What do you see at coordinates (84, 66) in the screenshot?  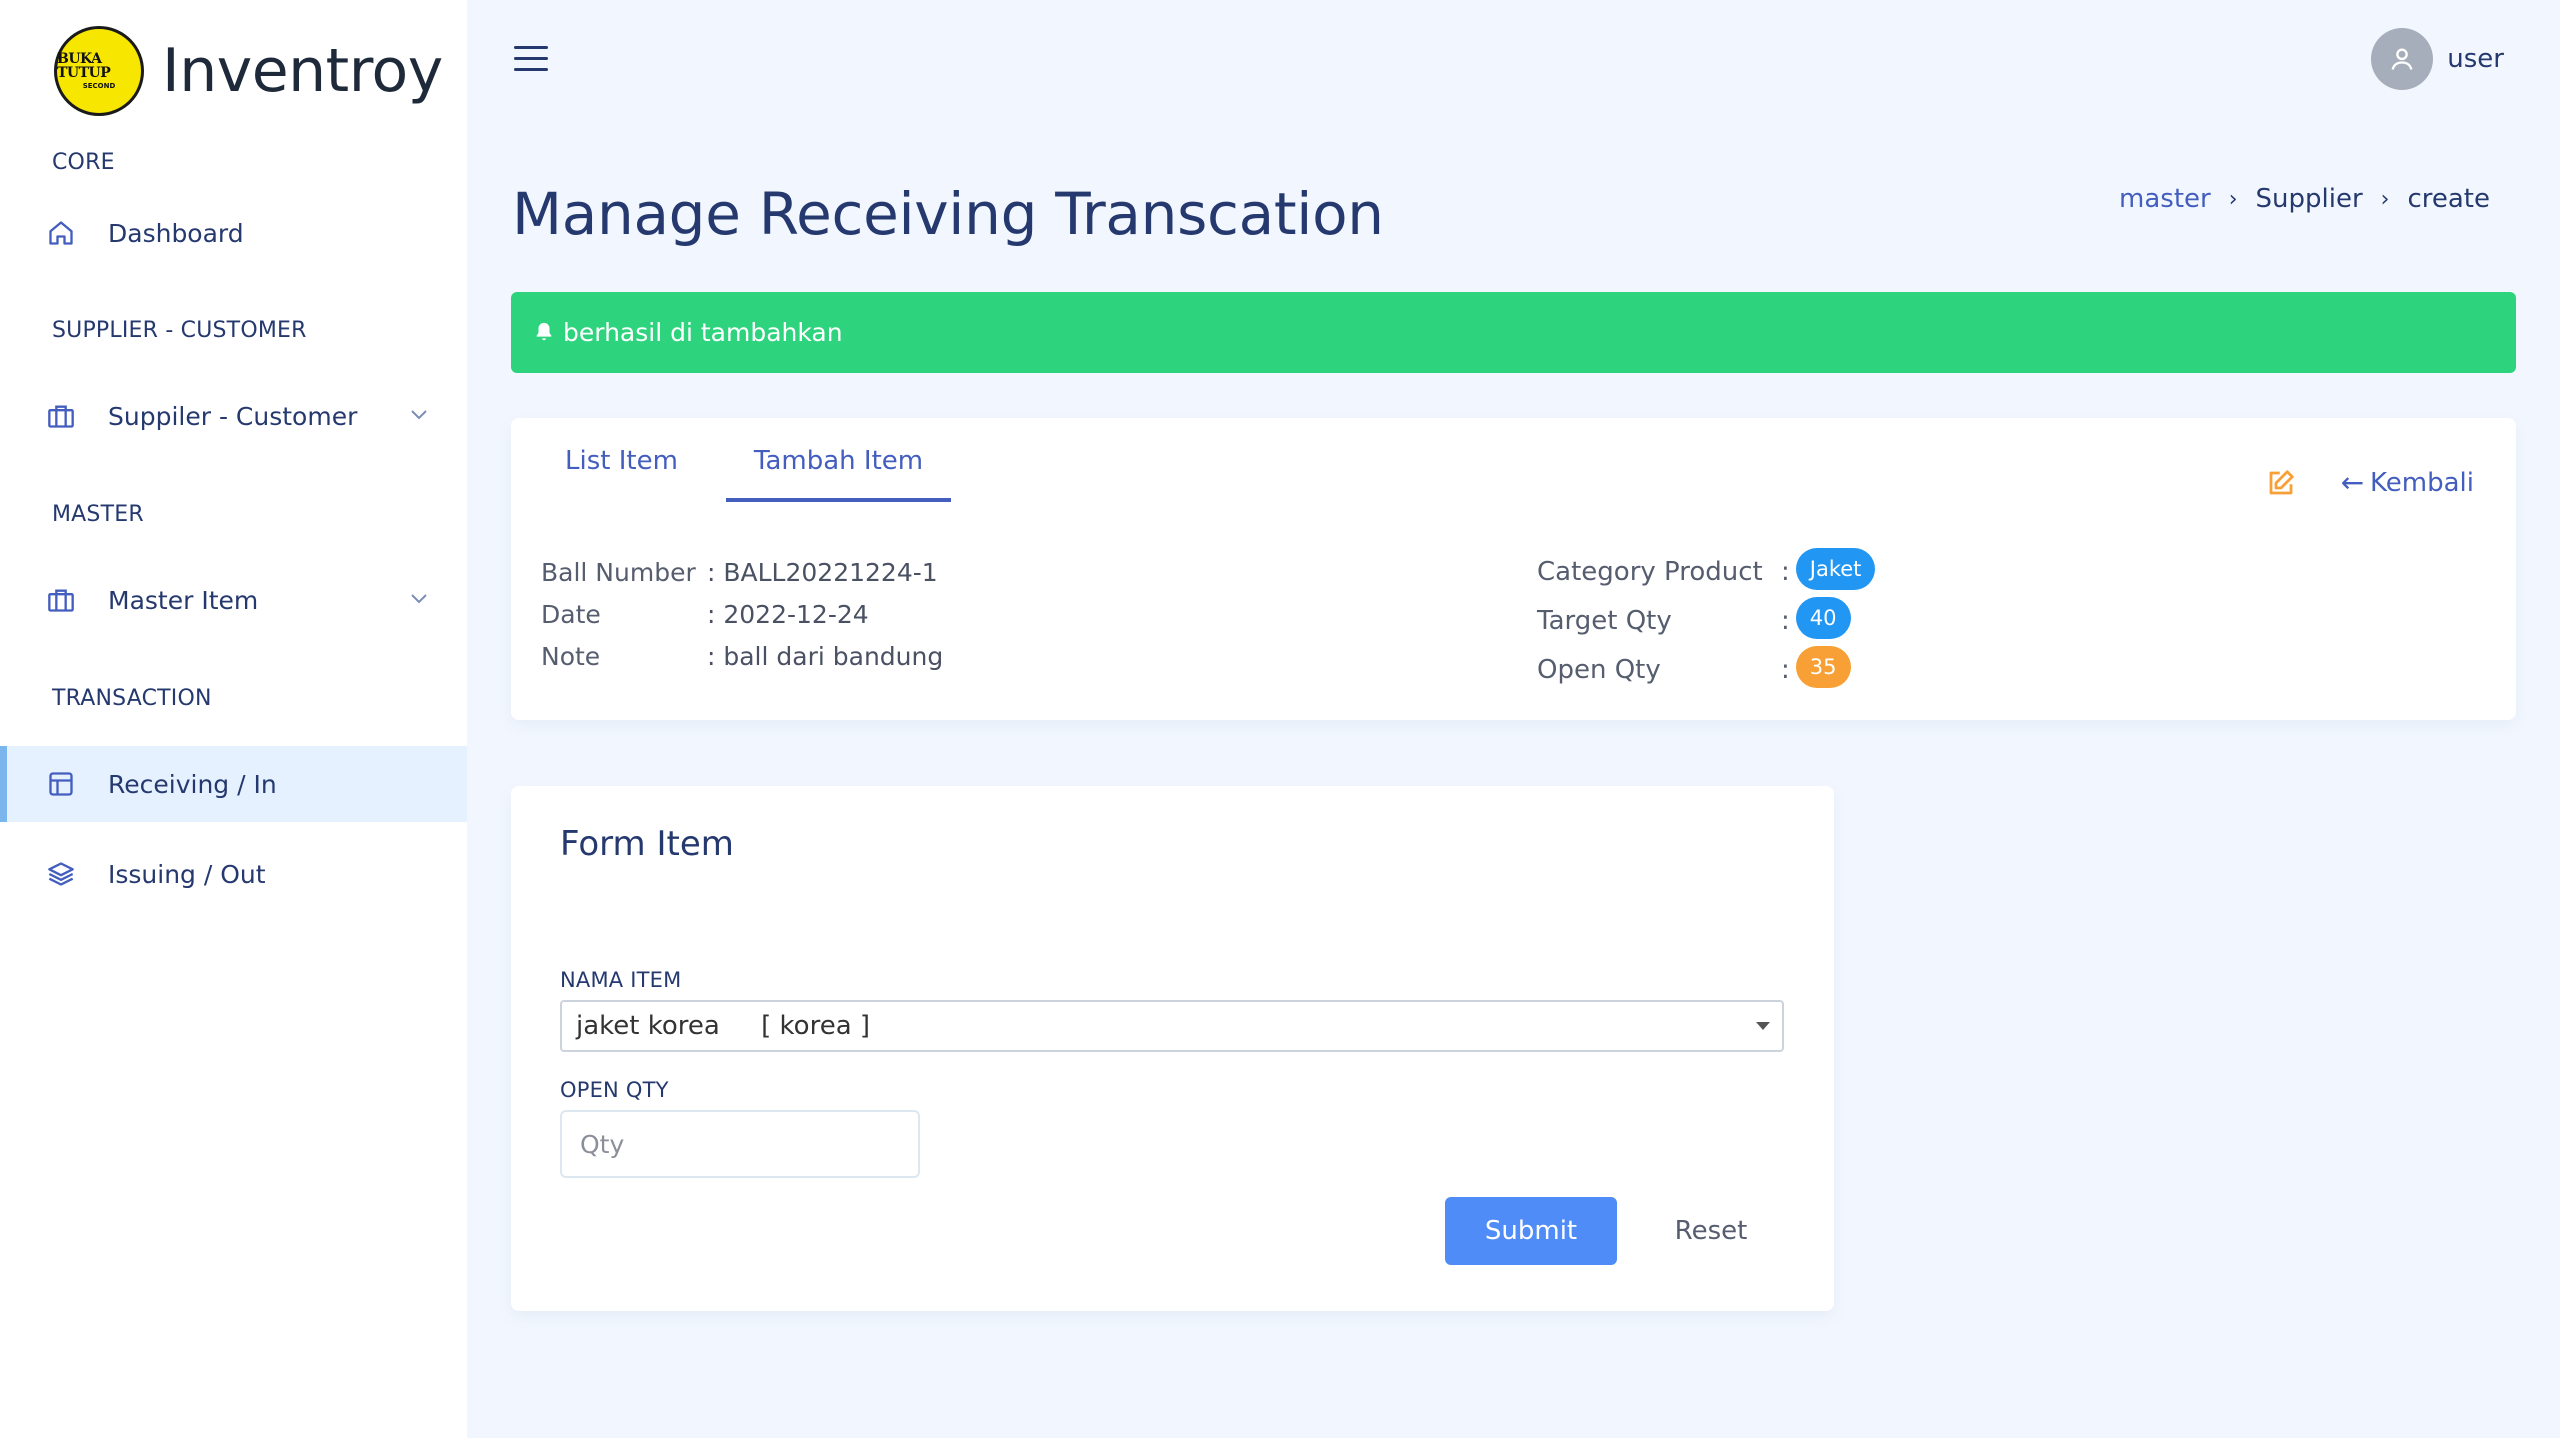 I see `logo-text: BUKA TUTUP` at bounding box center [84, 66].